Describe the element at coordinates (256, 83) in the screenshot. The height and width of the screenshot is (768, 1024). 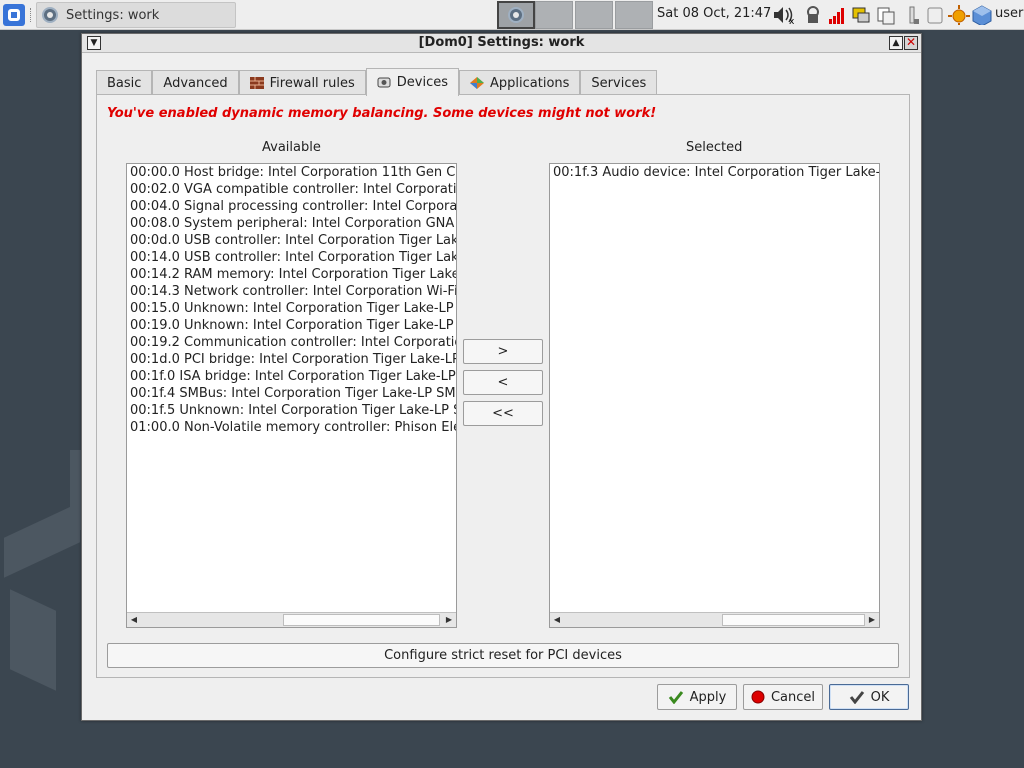
I see `firewall-icon` at that location.